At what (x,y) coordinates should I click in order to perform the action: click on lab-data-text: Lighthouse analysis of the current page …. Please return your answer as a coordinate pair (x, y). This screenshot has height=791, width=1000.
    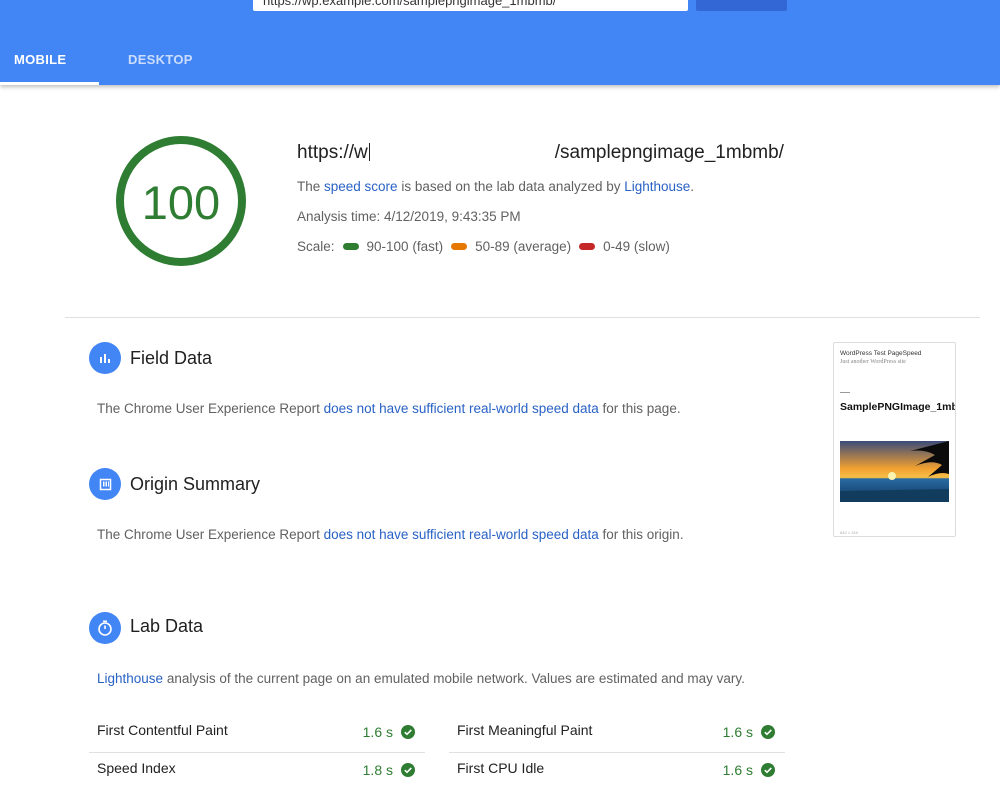
    Looking at the image, I should click on (421, 678).